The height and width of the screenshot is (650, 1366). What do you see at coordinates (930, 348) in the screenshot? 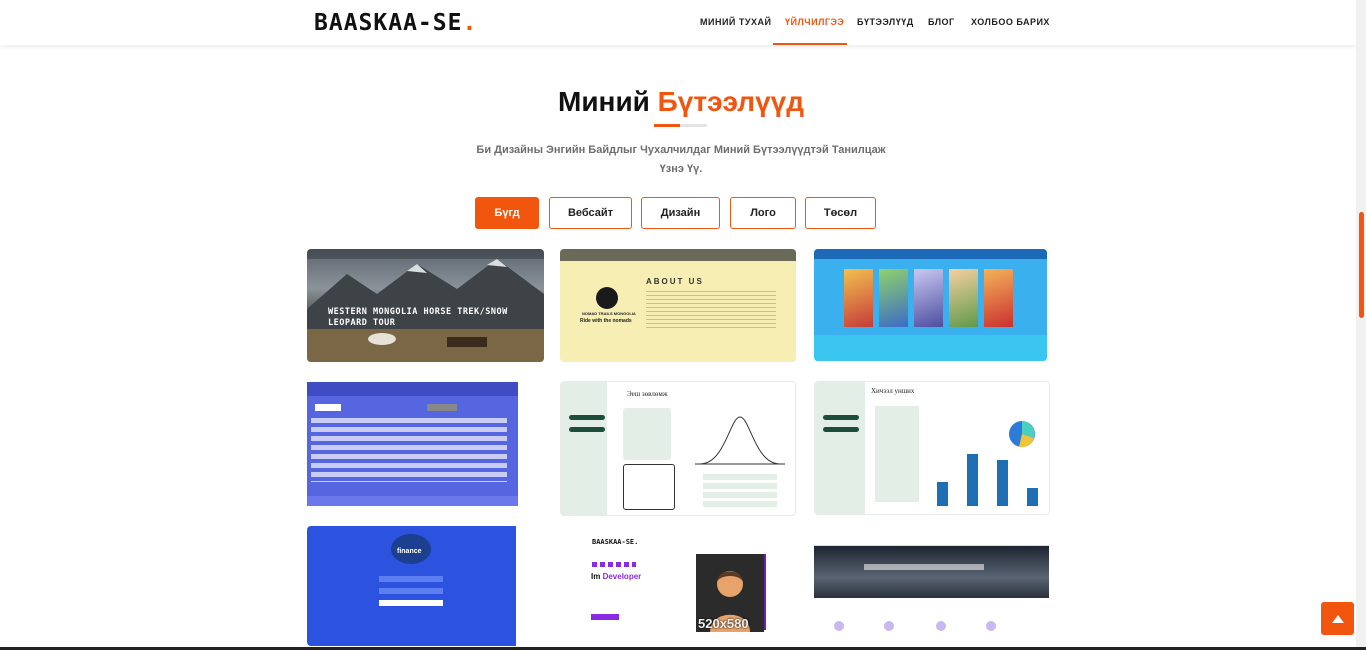
I see `site-footer-strip` at bounding box center [930, 348].